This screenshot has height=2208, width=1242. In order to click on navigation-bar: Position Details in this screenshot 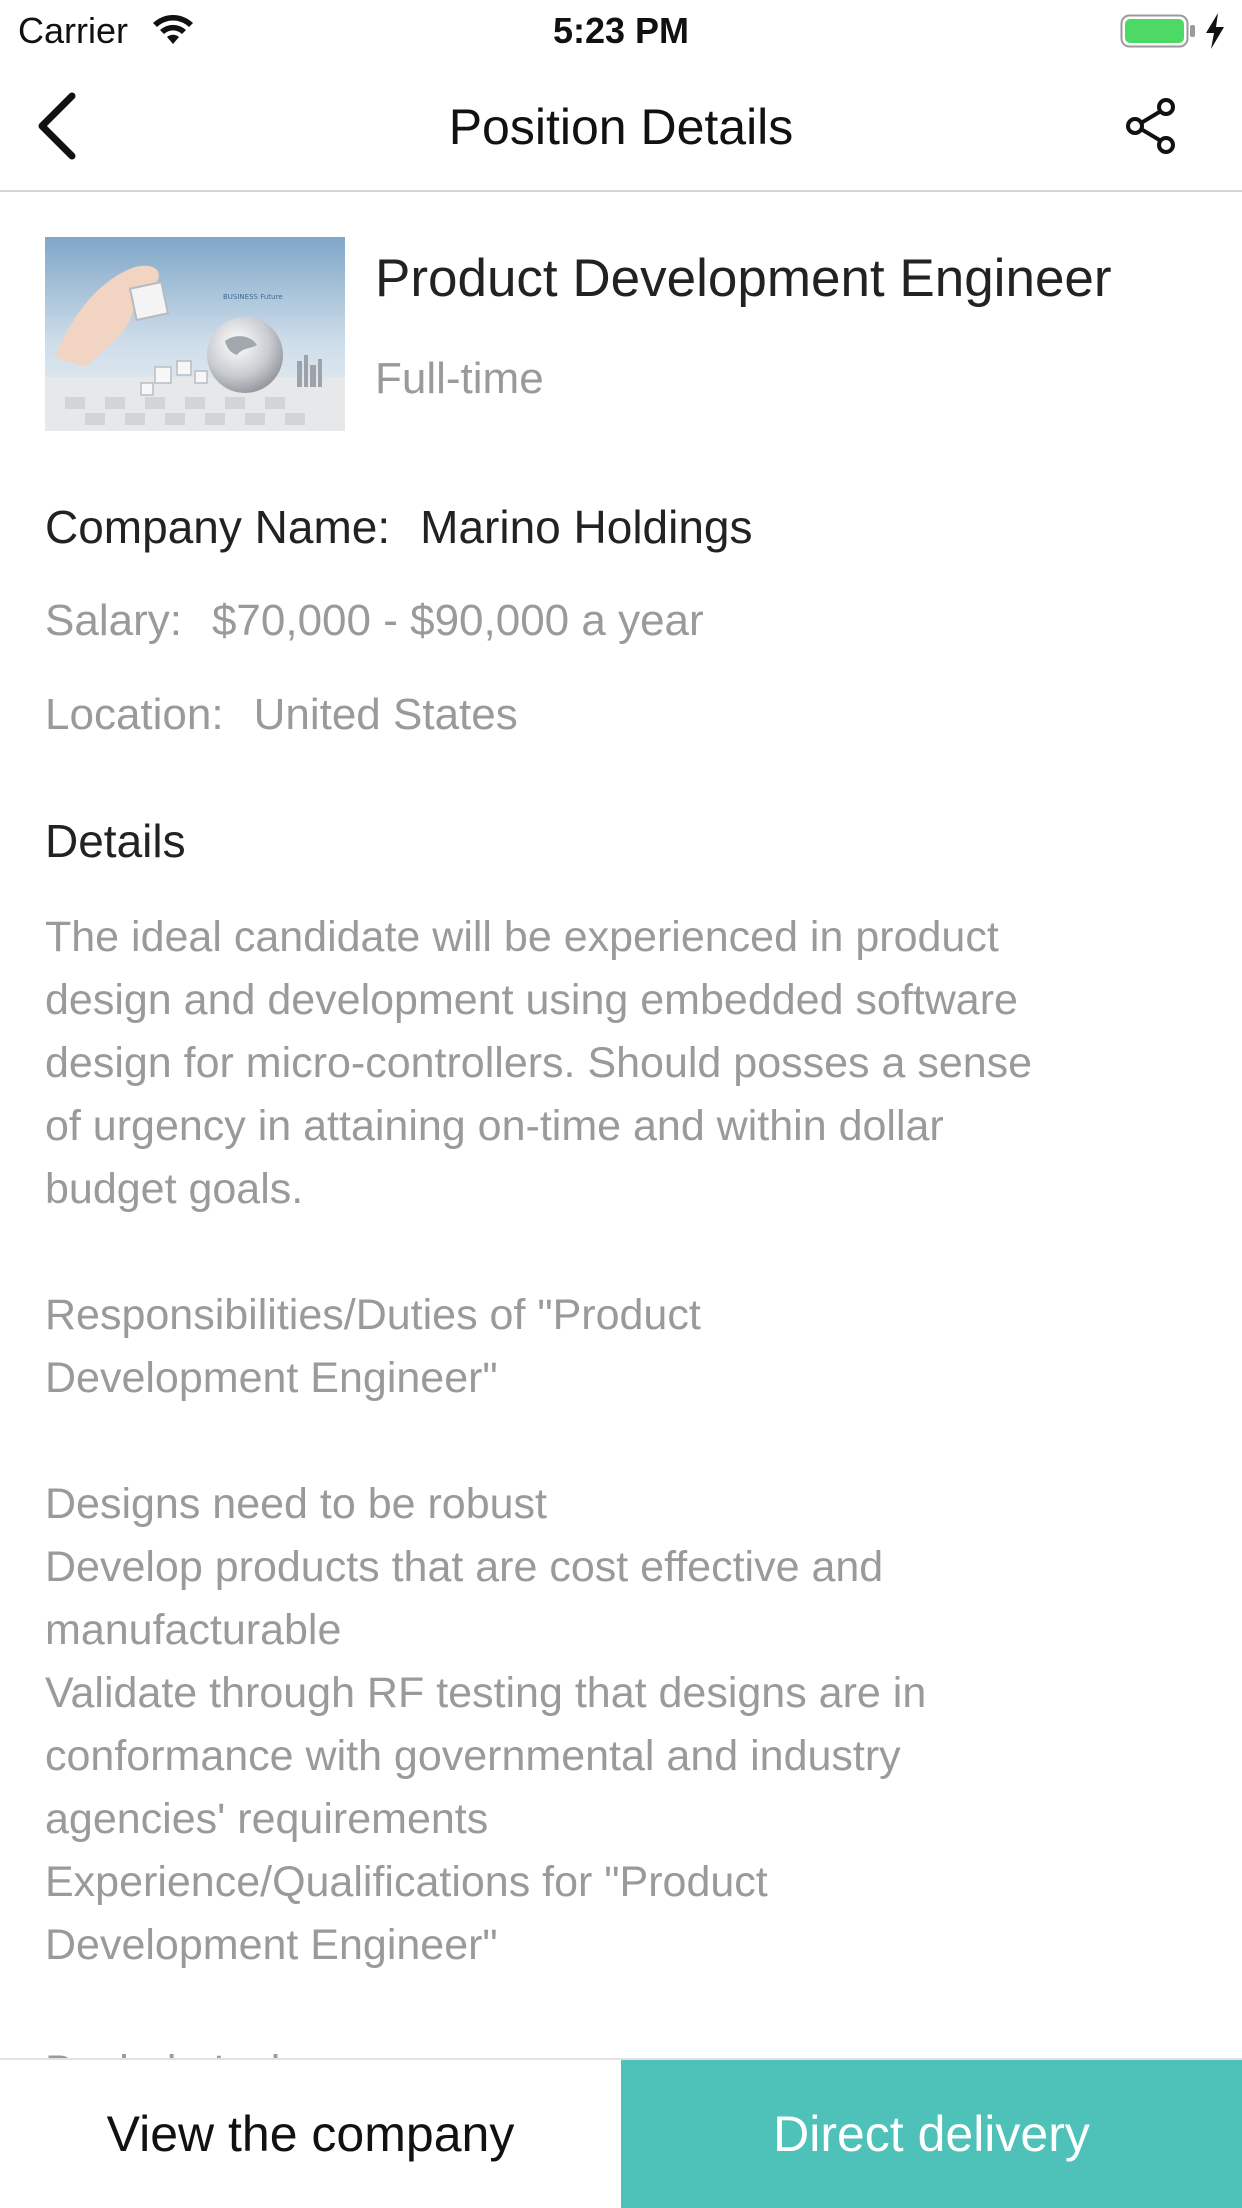, I will do `click(621, 127)`.